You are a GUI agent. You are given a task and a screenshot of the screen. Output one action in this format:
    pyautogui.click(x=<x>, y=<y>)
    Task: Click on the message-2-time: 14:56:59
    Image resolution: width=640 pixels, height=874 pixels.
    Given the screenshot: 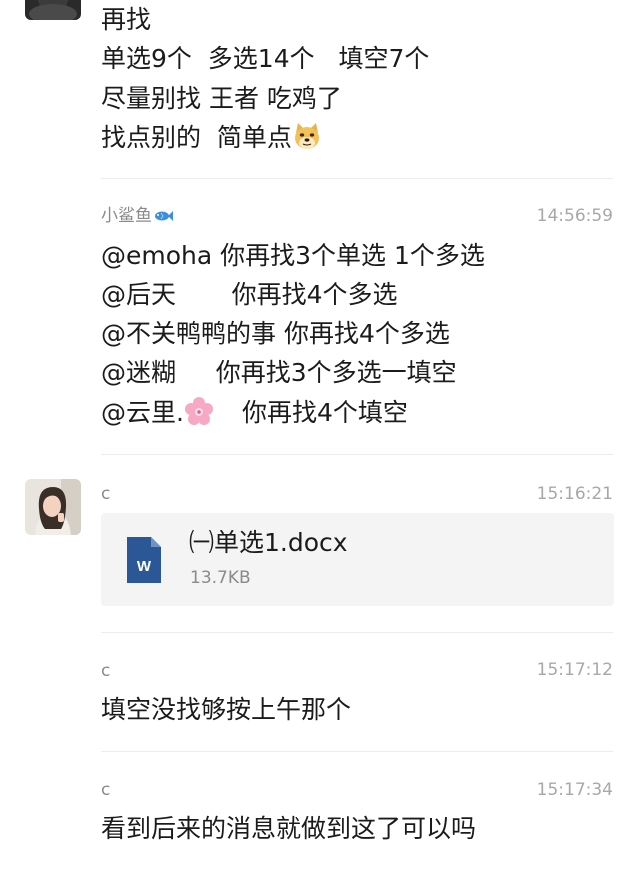 What is the action you would take?
    pyautogui.click(x=574, y=216)
    